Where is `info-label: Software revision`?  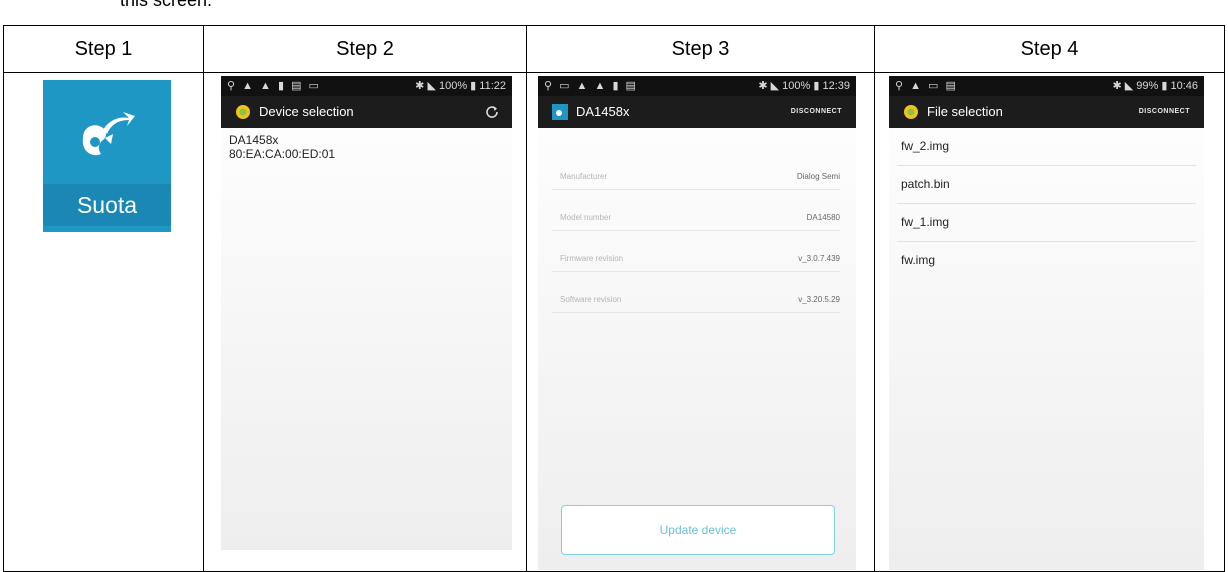 info-label: Software revision is located at coordinates (591, 299).